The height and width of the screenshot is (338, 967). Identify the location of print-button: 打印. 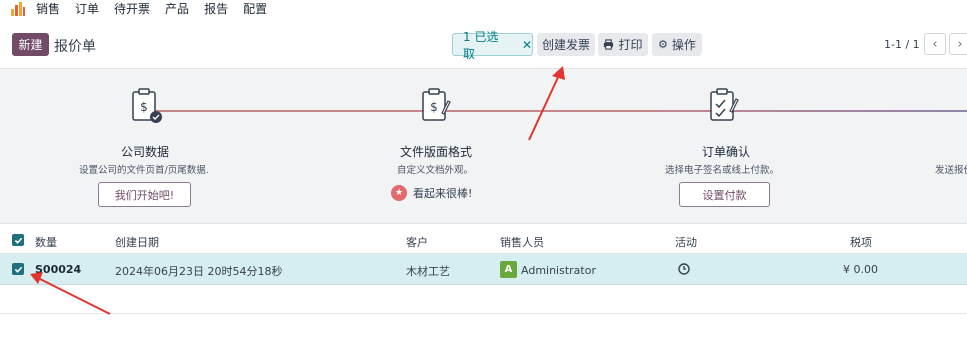
(623, 44).